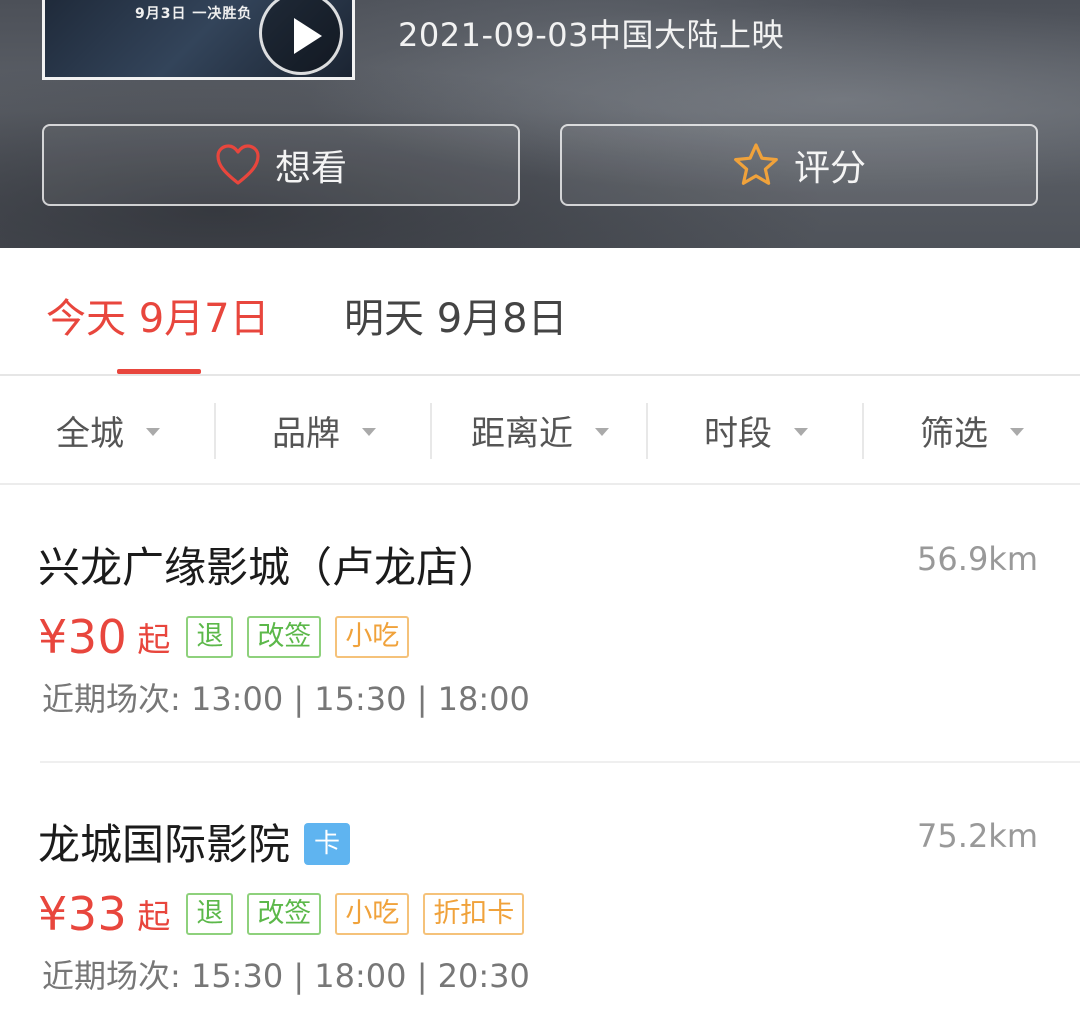  Describe the element at coordinates (310, 168) in the screenshot. I see `want-to-watch-label: 想看` at that location.